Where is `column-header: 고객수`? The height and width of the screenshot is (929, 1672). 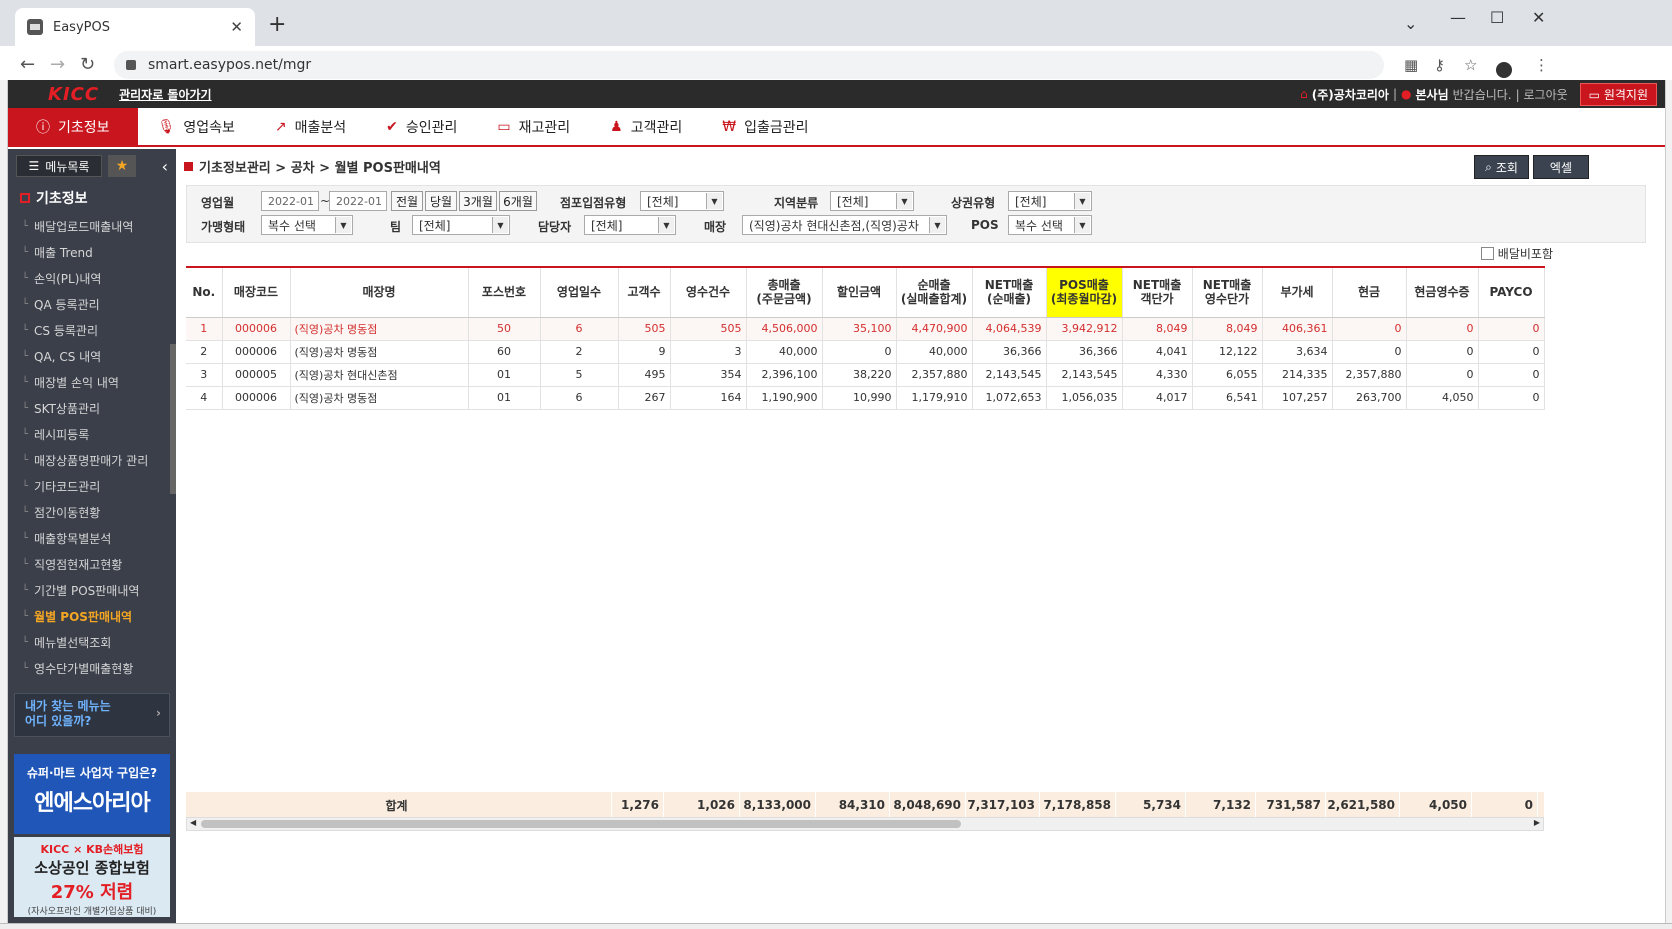
column-header: 고객수 is located at coordinates (644, 292).